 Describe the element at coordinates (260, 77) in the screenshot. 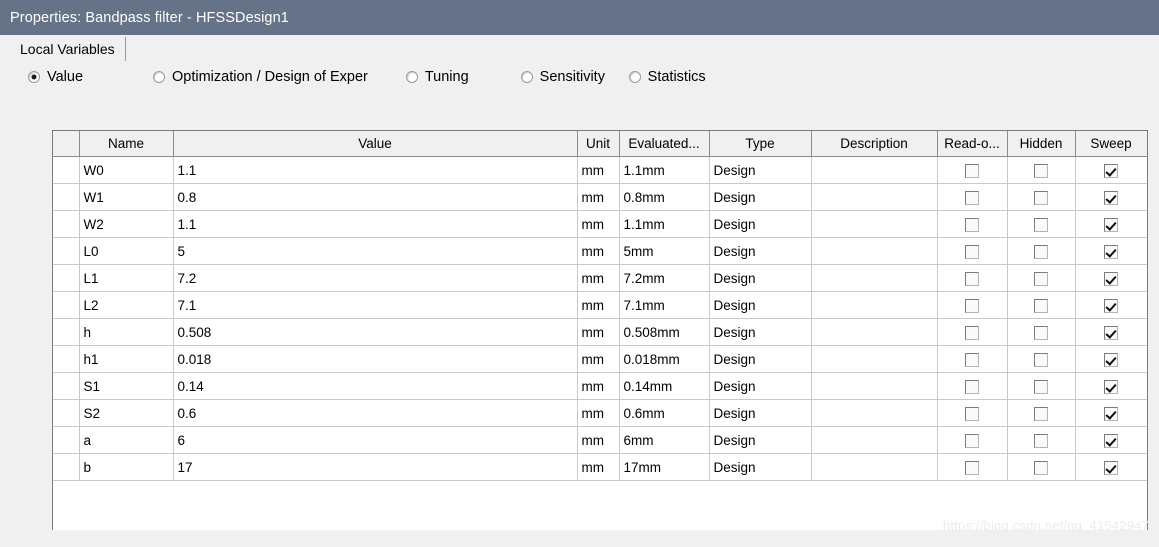

I see `radio-option-optimization: Optimization / Design of Exper` at that location.